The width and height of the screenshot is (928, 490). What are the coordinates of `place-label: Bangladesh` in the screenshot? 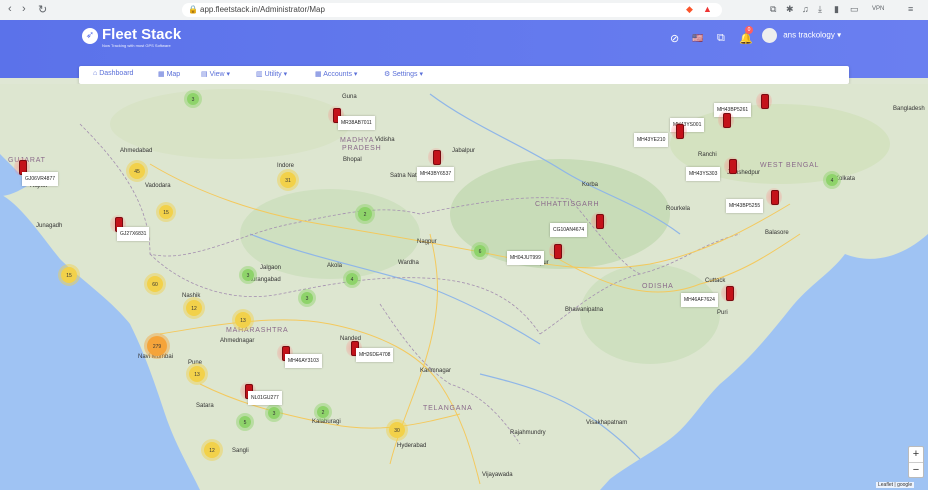 It's located at (909, 109).